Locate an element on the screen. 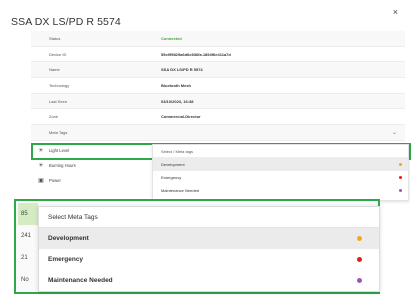 The width and height of the screenshot is (411, 298). detail-value: 55c9f5829a6d6e836fa.1894f6e411a7d is located at coordinates (196, 54).